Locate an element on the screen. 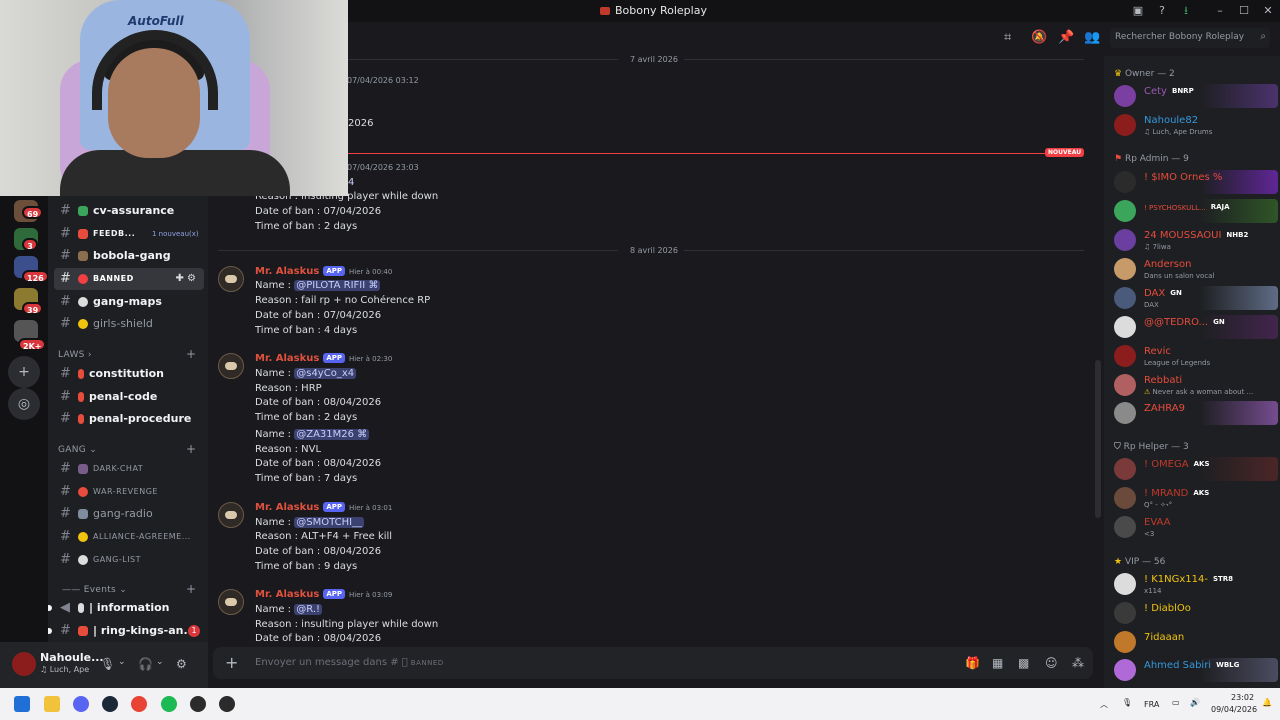 The height and width of the screenshot is (720, 1280). apps-icon: ⁂ is located at coordinates (1078, 663).